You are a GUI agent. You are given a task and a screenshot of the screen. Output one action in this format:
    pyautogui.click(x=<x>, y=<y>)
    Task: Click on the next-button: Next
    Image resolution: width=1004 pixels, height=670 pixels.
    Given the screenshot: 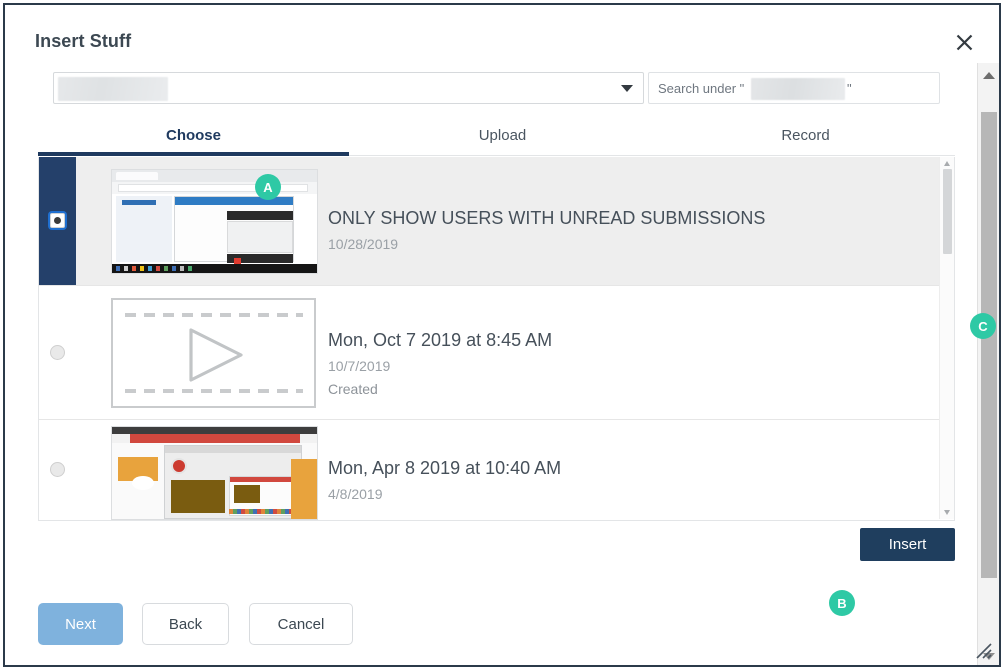 What is the action you would take?
    pyautogui.click(x=80, y=624)
    